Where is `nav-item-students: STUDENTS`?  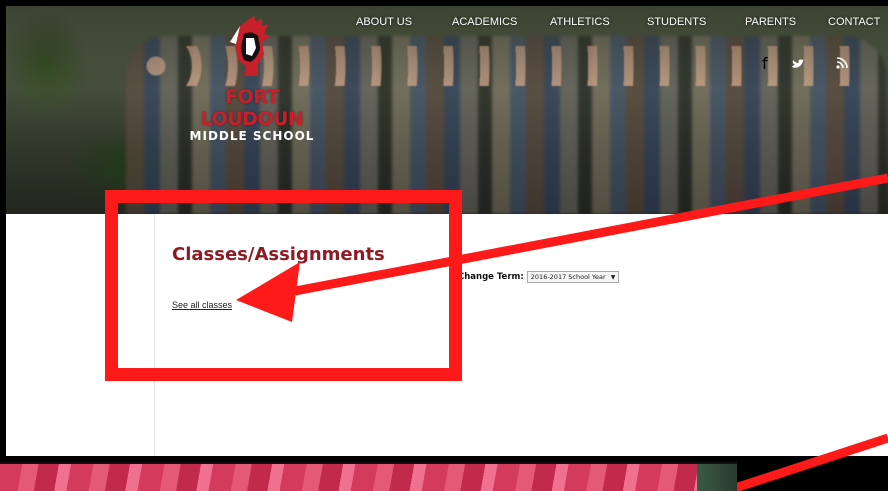
nav-item-students: STUDENTS is located at coordinates (676, 22).